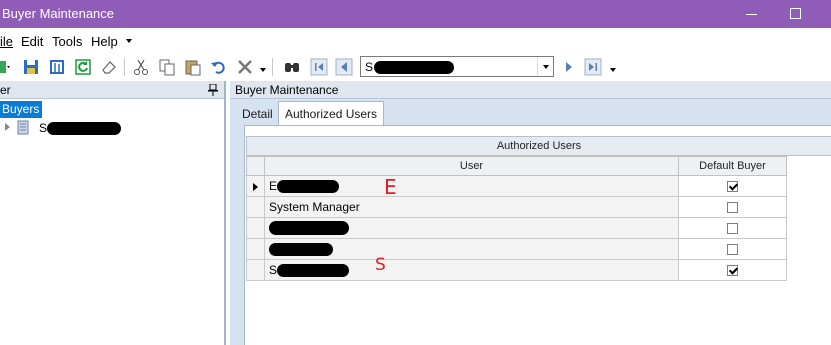 The width and height of the screenshot is (831, 345). I want to click on column-header-default-buyer: Default Buyer, so click(732, 166).